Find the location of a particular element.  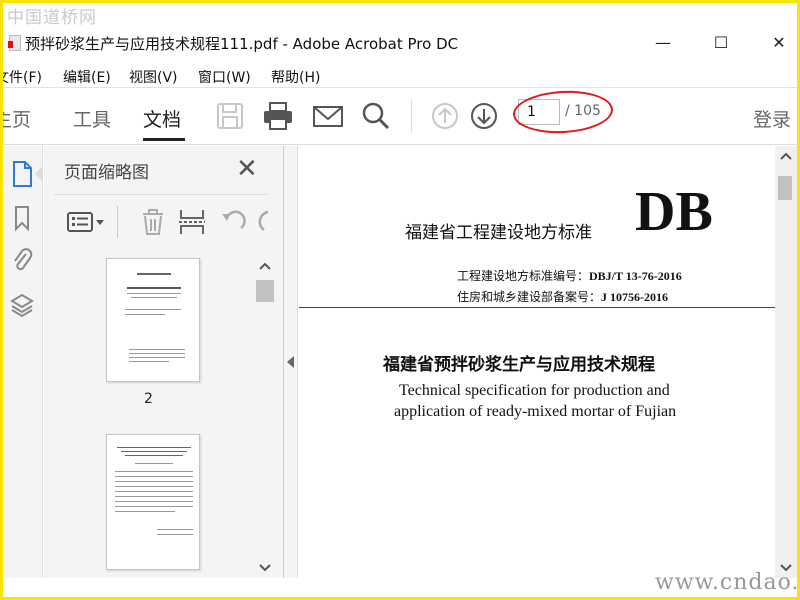

email-icon is located at coordinates (328, 116).